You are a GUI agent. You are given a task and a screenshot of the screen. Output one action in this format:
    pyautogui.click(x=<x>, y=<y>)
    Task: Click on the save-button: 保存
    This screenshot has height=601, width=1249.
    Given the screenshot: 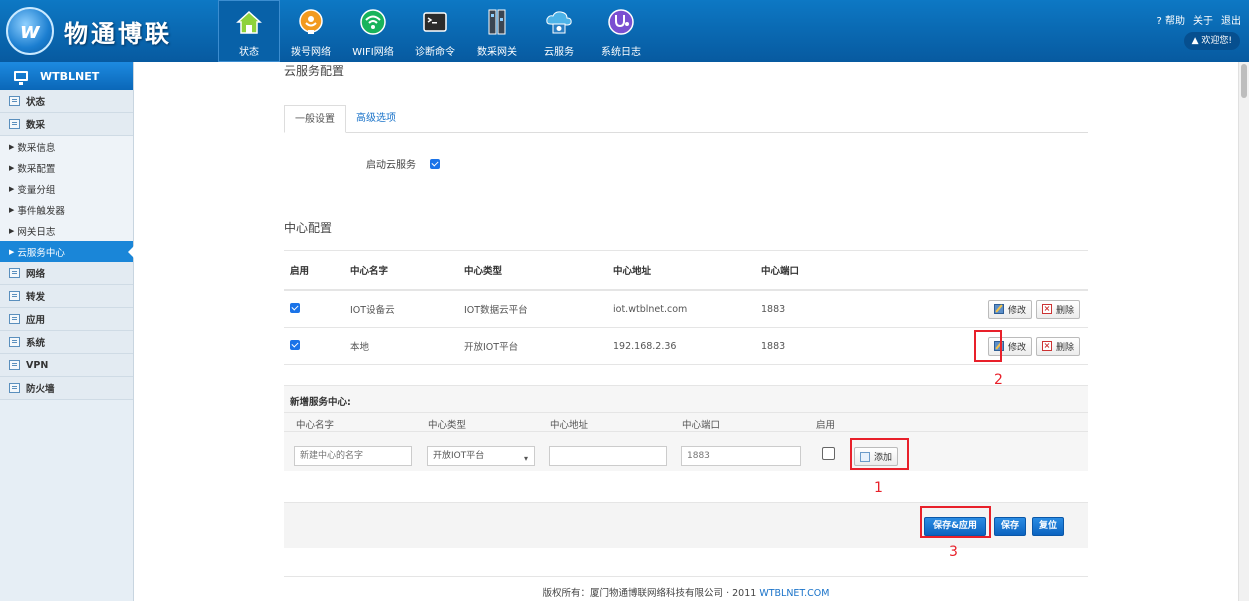 What is the action you would take?
    pyautogui.click(x=1010, y=526)
    